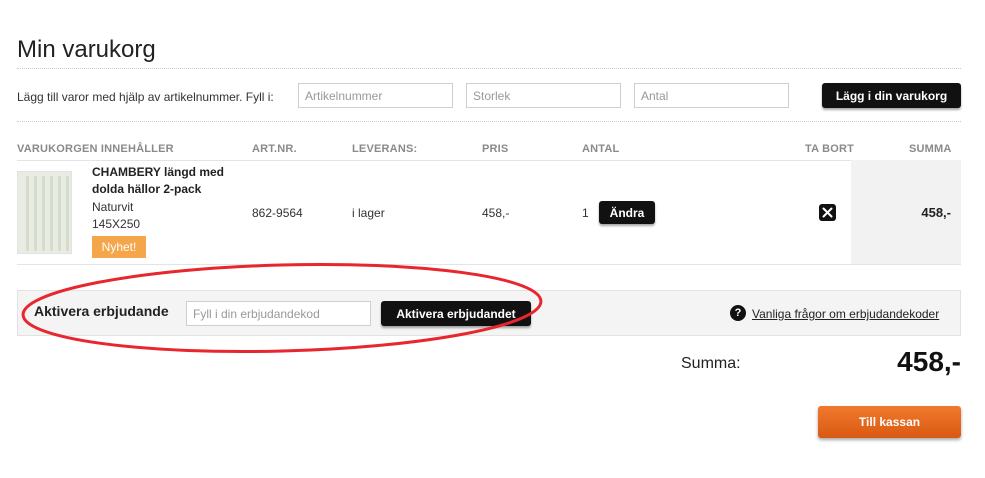 This screenshot has width=985, height=478. What do you see at coordinates (95, 149) in the screenshot?
I see `header-contents: VARUKORGEN INNEHÅLLER` at bounding box center [95, 149].